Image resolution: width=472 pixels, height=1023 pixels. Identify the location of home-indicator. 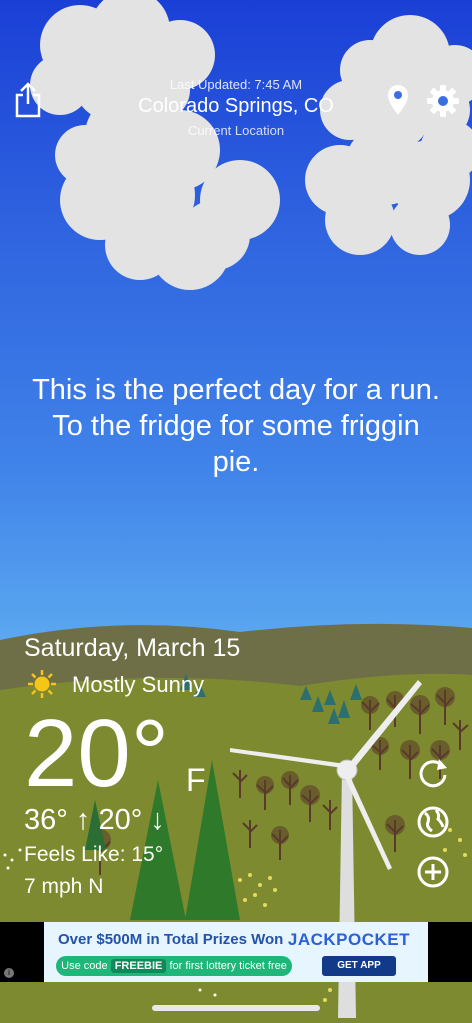
(236, 1008).